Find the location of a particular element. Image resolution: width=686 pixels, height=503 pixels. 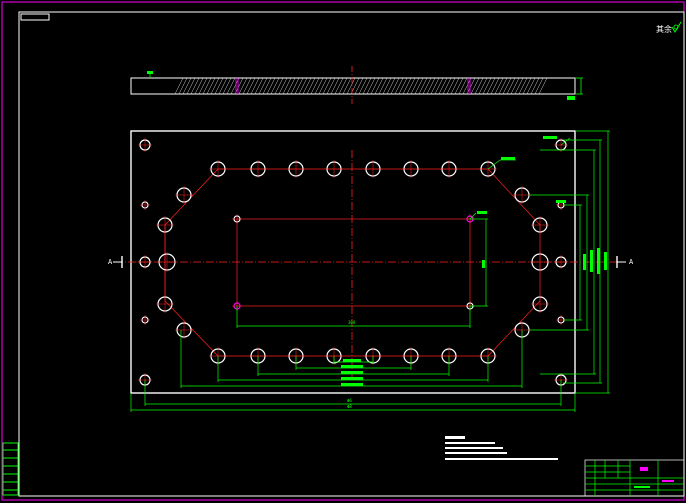

section-label-left: A is located at coordinates (110, 262).